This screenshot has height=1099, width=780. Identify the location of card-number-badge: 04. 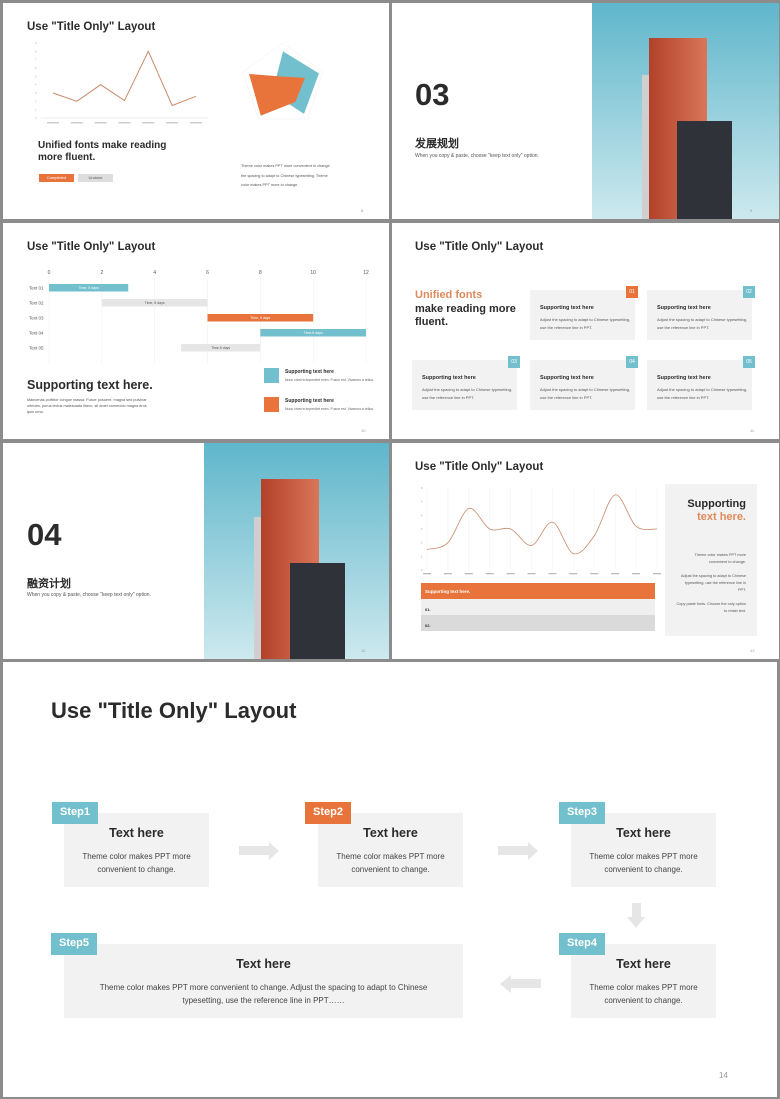
(632, 362).